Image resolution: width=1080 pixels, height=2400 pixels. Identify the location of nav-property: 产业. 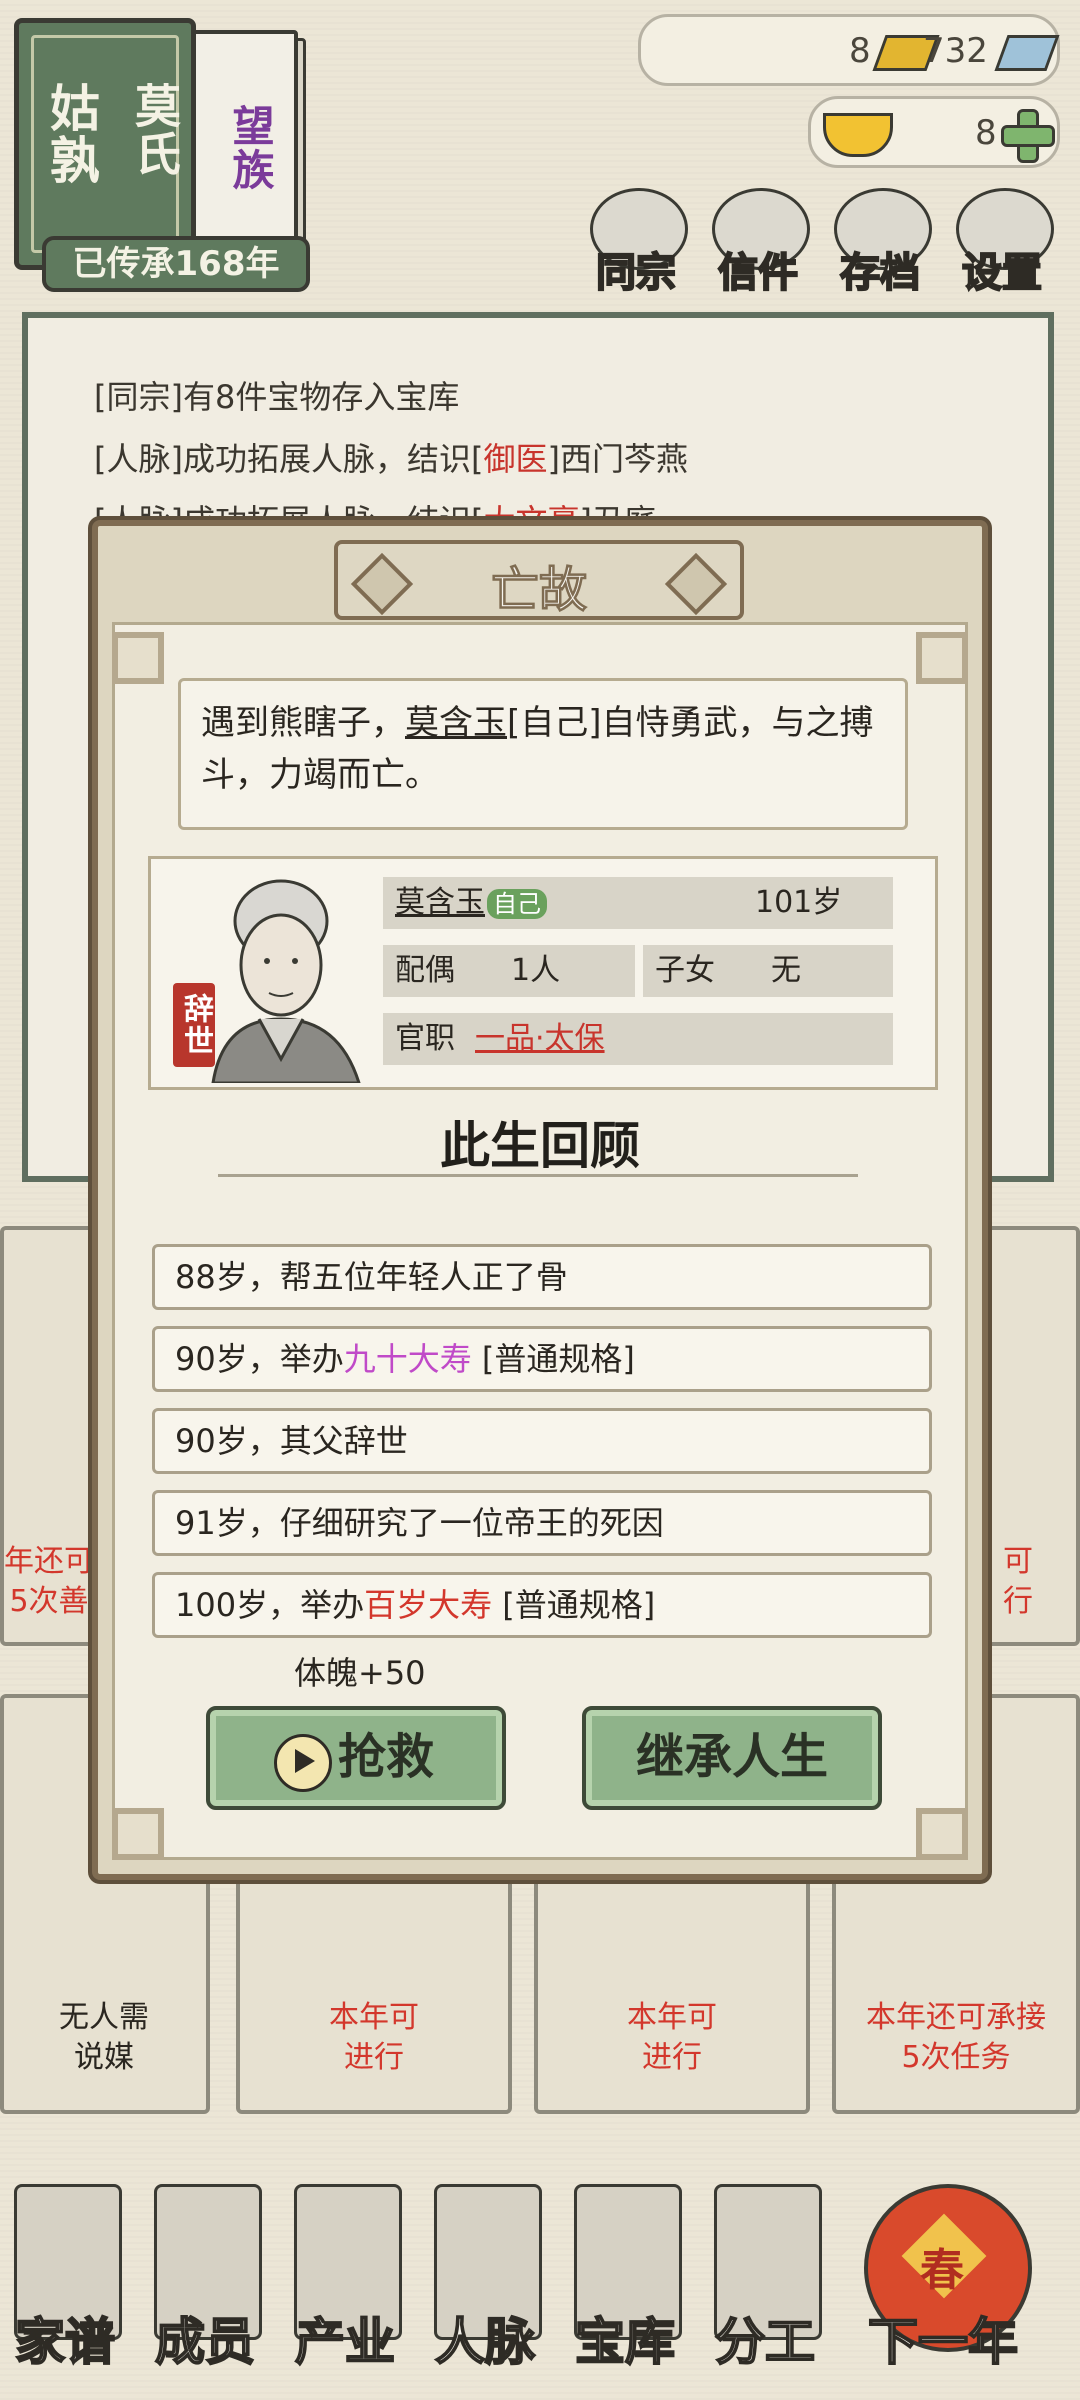
(345, 2284).